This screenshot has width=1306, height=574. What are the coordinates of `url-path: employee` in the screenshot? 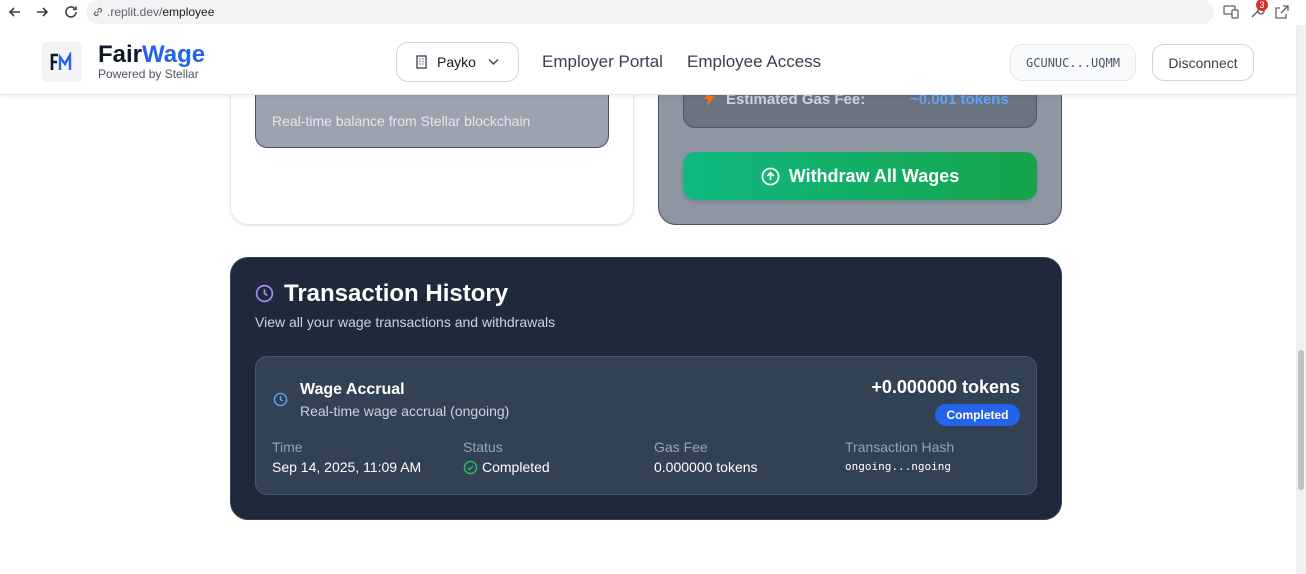 It's located at (188, 12).